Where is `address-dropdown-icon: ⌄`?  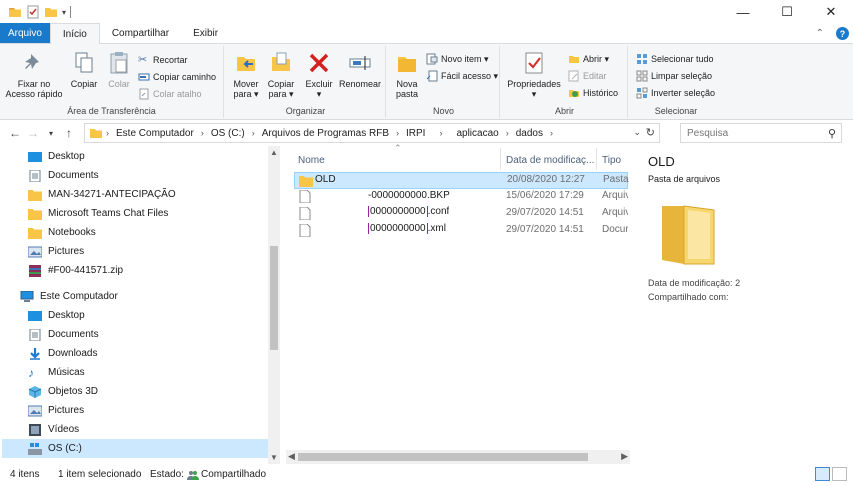 address-dropdown-icon: ⌄ is located at coordinates (637, 132).